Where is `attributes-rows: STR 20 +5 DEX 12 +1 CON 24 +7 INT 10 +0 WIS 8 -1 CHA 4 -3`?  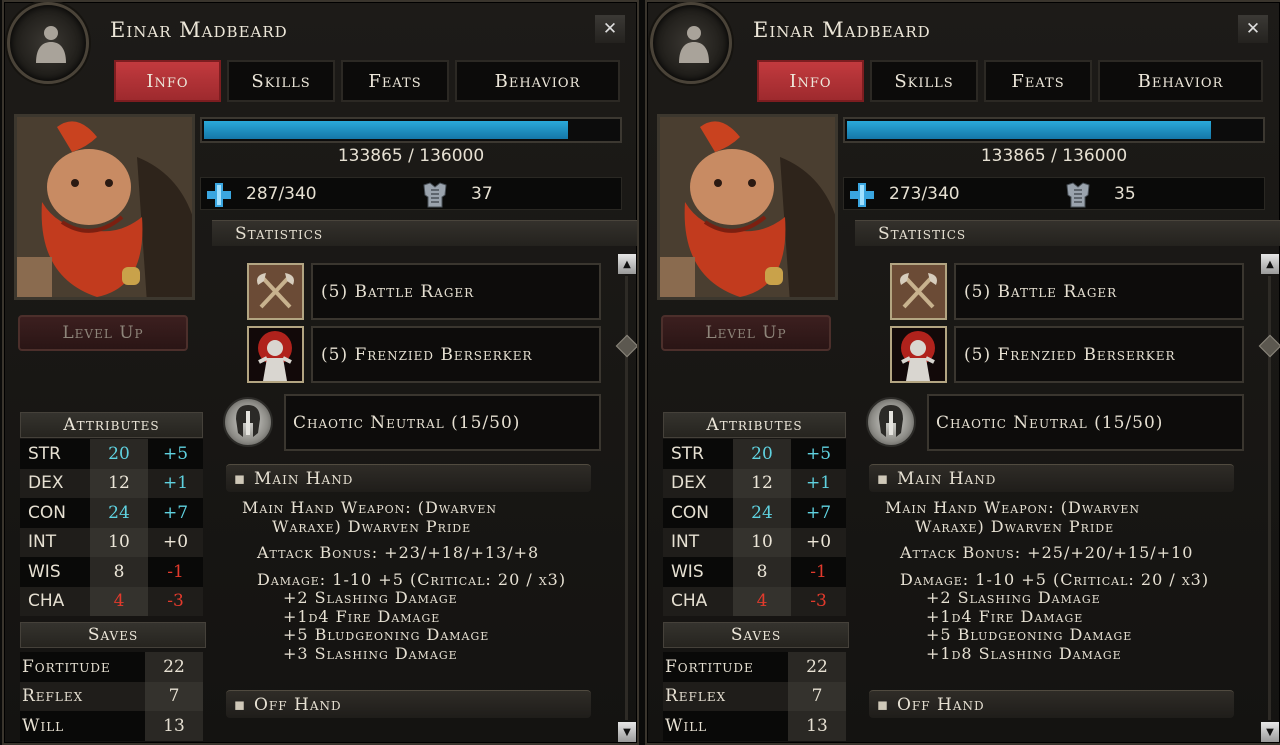 attributes-rows: STR 20 +5 DEX 12 +1 CON 24 +7 INT 10 +0 WIS 8 -1 CHA 4 -3 is located at coordinates (754, 527).